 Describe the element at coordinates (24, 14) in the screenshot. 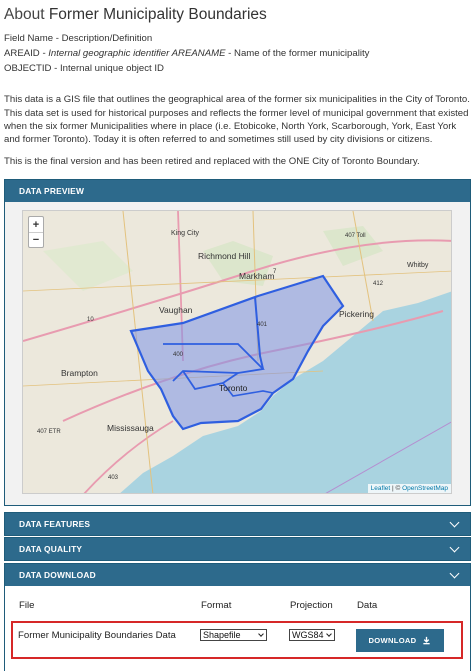

I see `title-prefix: About` at that location.